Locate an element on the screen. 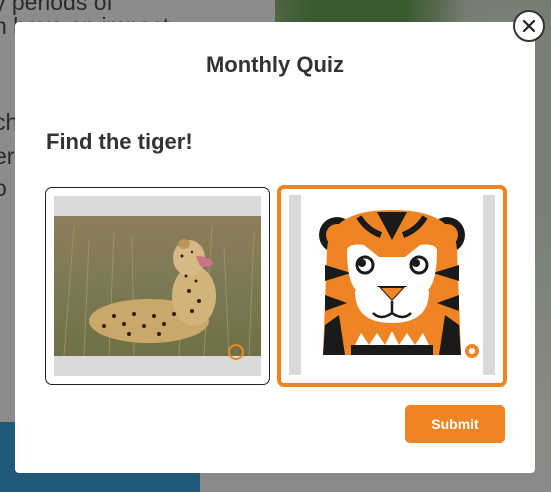 The image size is (551, 492). quiz-question: Find the tiger! is located at coordinates (119, 141).